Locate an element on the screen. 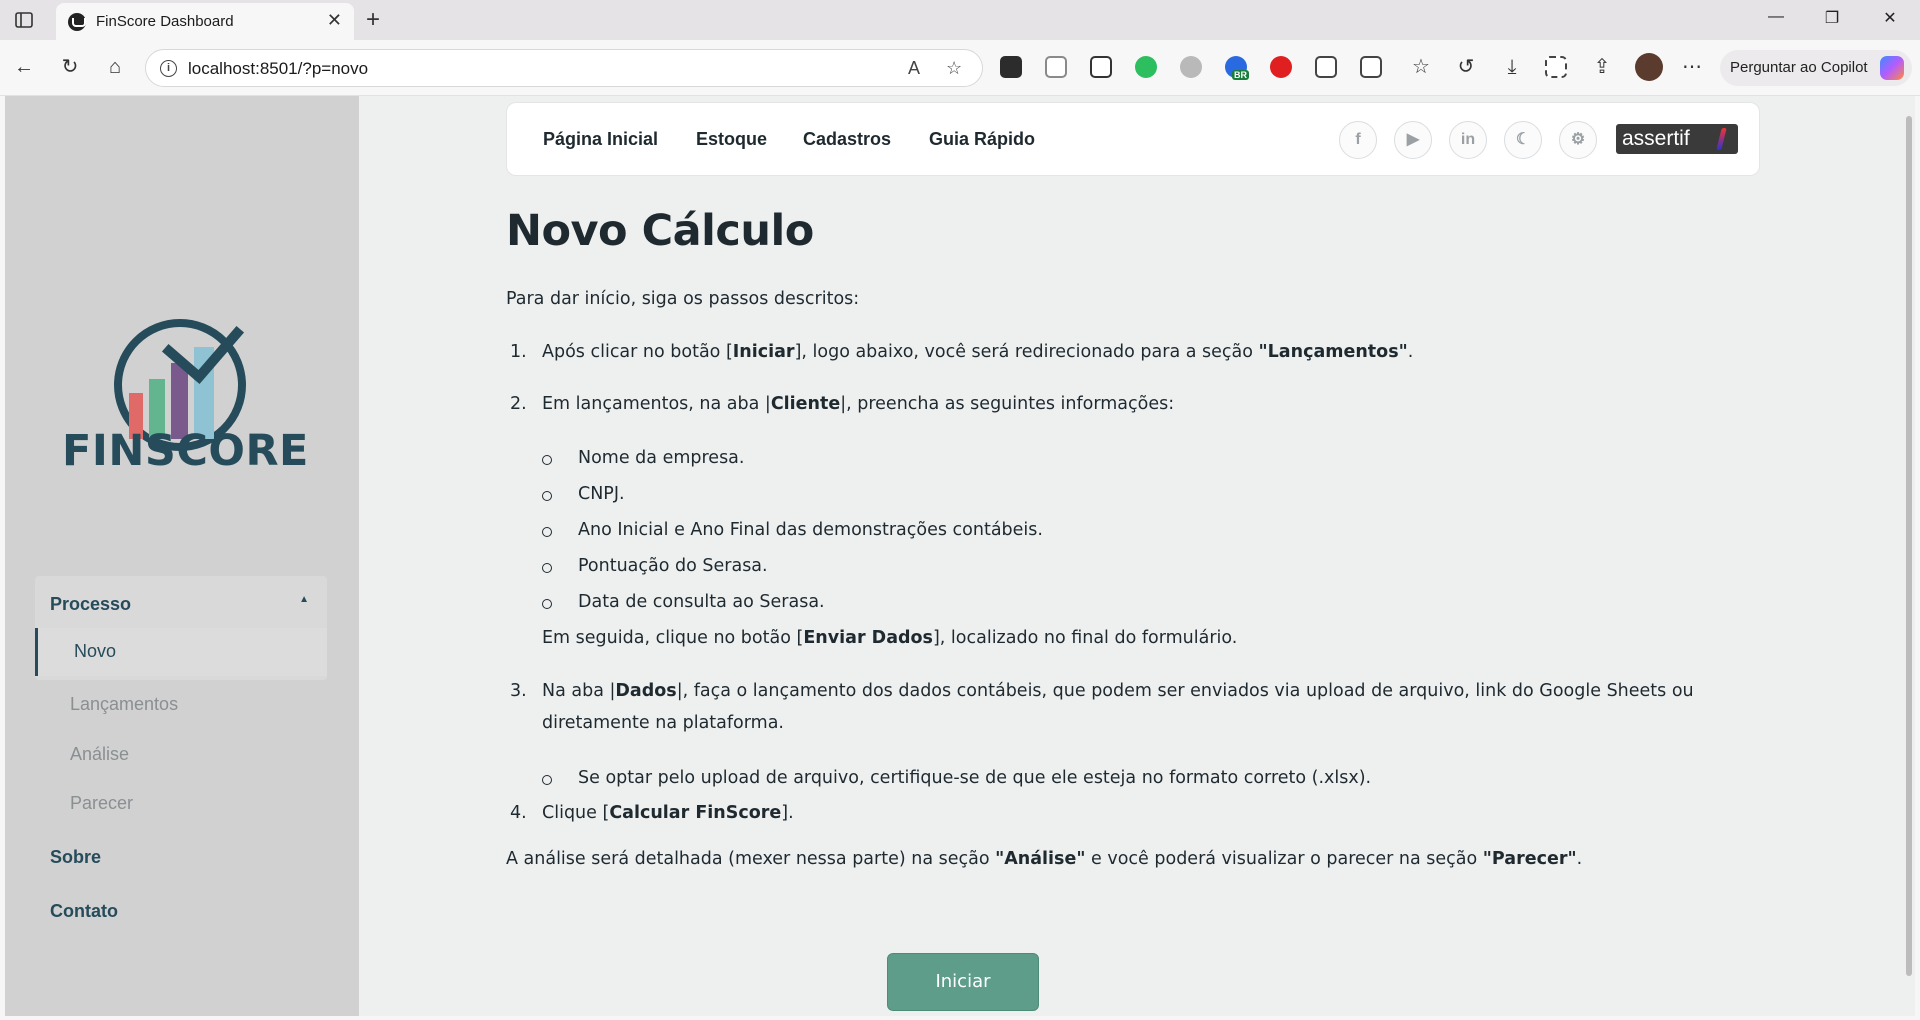 The image size is (1920, 1020). youtube-icon: ▶ is located at coordinates (1413, 140).